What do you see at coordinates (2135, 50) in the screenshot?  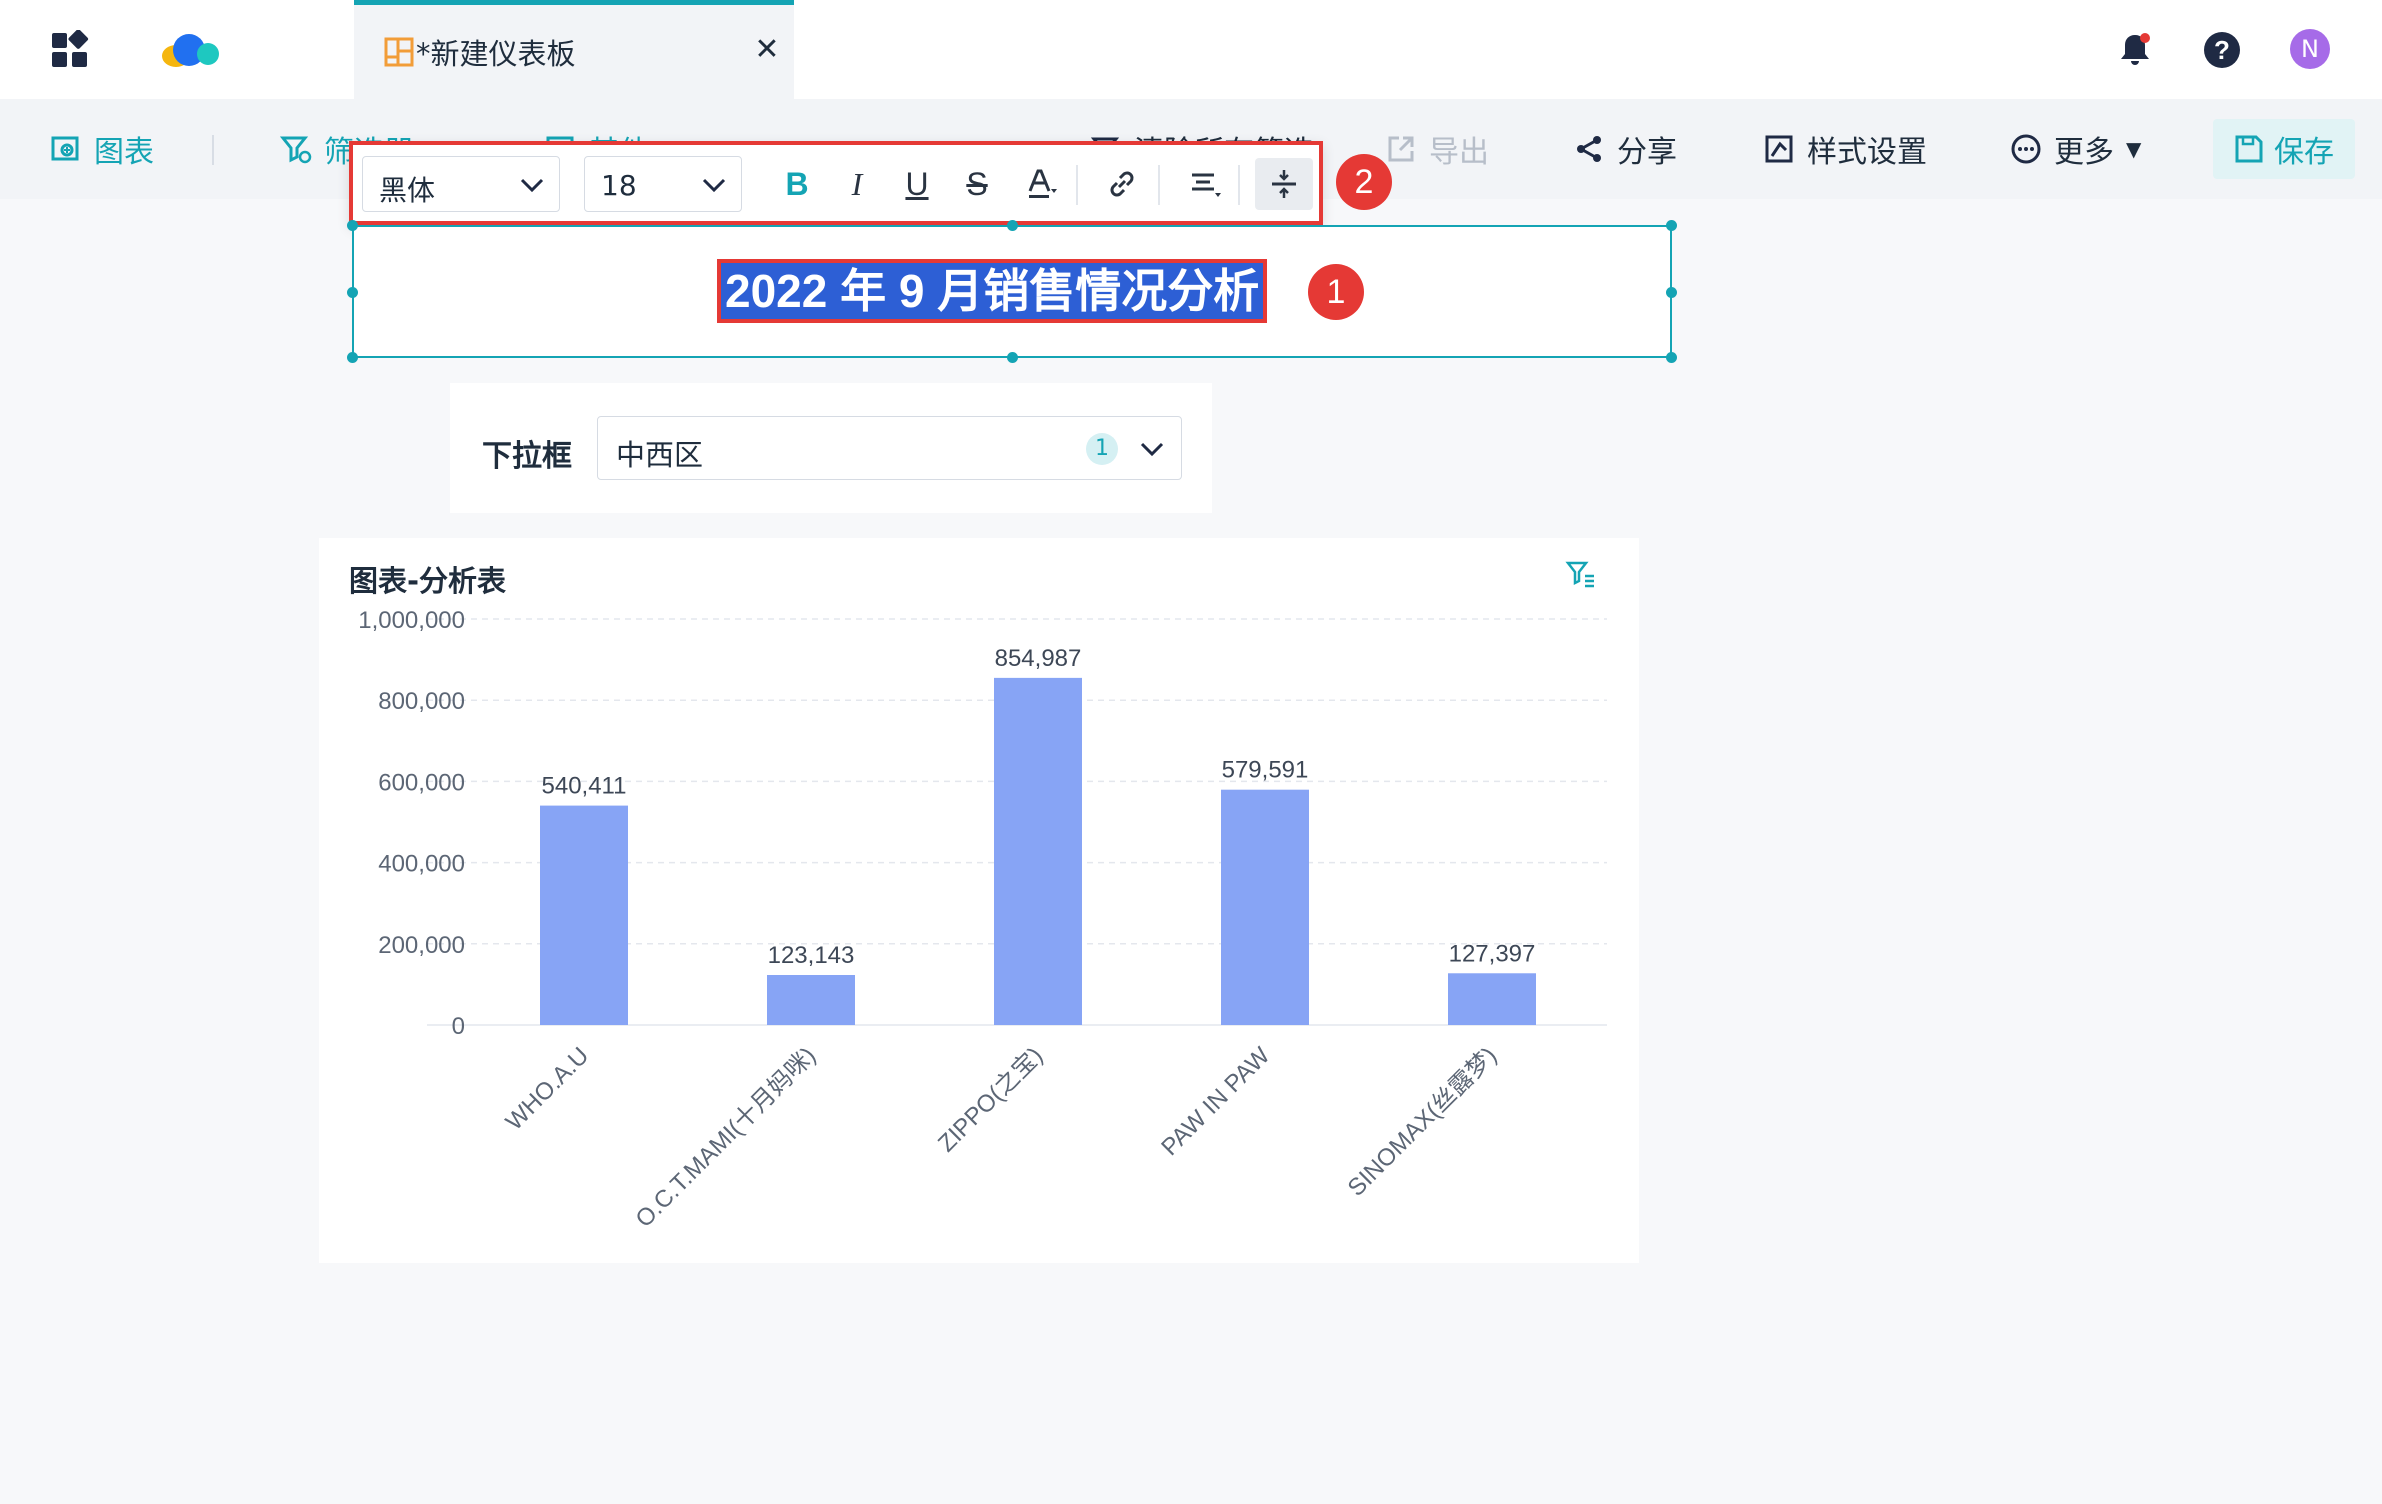 I see `bell-icon` at bounding box center [2135, 50].